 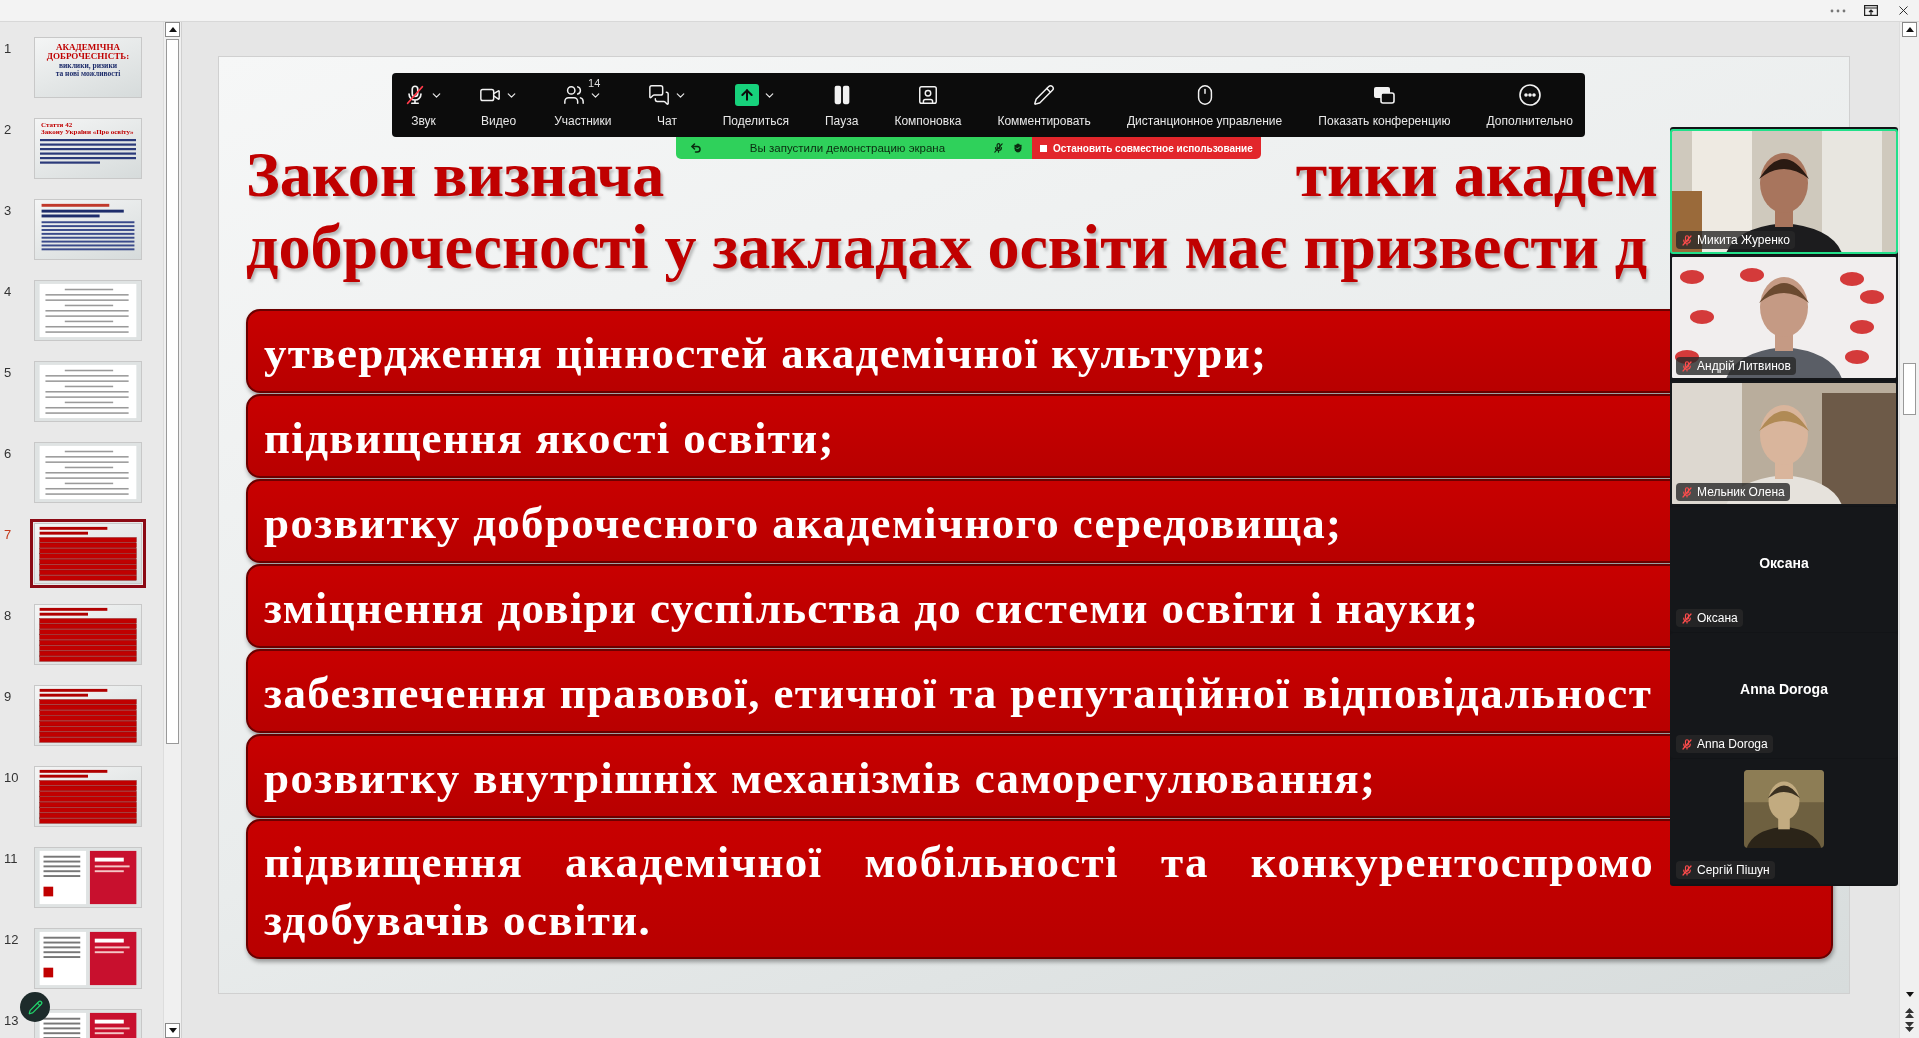 I want to click on toolbar-button: Комментировать, so click(x=1044, y=105).